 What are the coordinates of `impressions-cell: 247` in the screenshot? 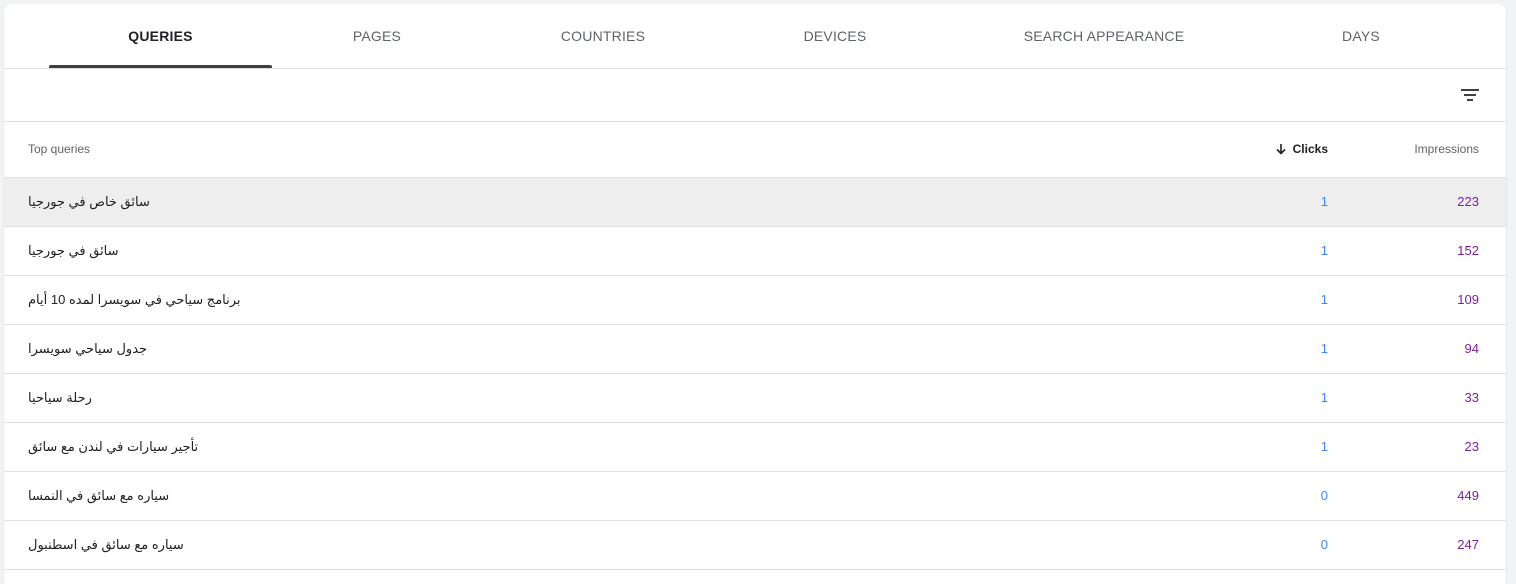 It's located at (1468, 544).